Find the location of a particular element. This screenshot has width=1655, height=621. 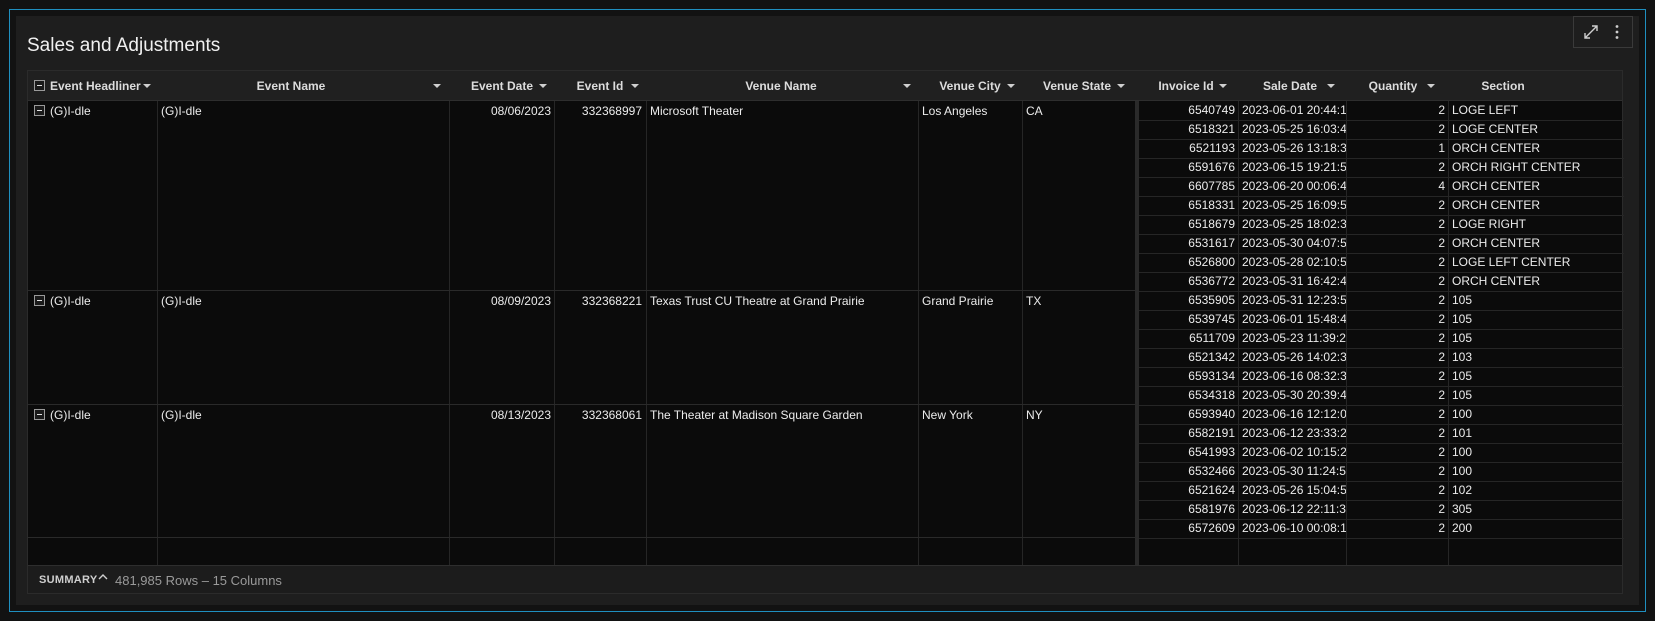

cell-sale-date: 2023-05-26 13:18:32 is located at coordinates (1294, 148).